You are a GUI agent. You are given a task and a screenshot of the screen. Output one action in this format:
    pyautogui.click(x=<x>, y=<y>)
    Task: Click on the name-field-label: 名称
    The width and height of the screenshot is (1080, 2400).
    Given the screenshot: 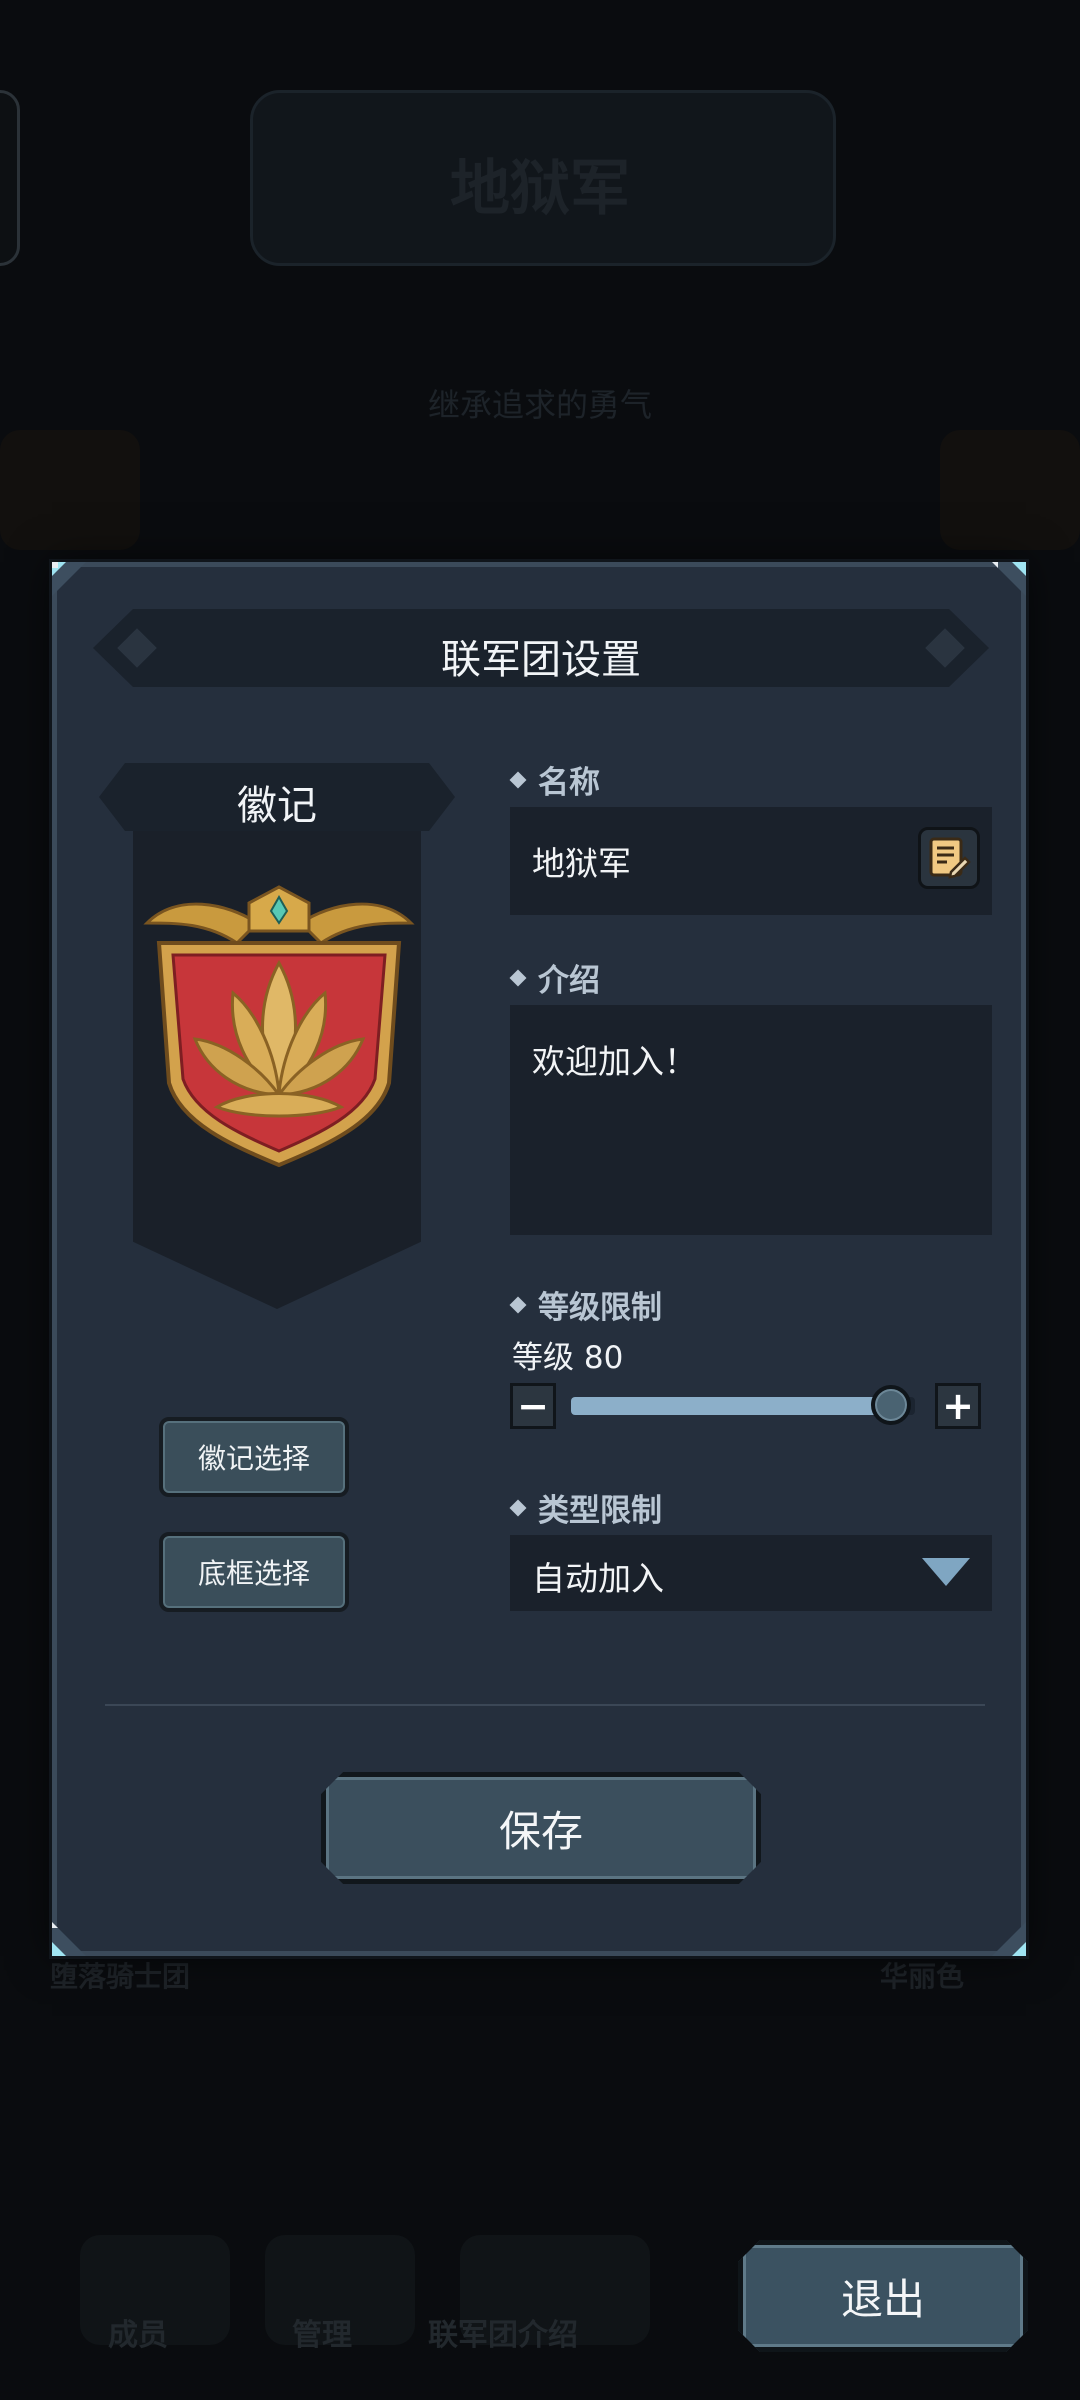 What is the action you would take?
    pyautogui.click(x=554, y=779)
    